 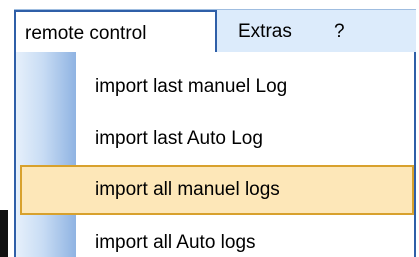 What do you see at coordinates (175, 242) in the screenshot?
I see `menu-item-label: import all Auto logs` at bounding box center [175, 242].